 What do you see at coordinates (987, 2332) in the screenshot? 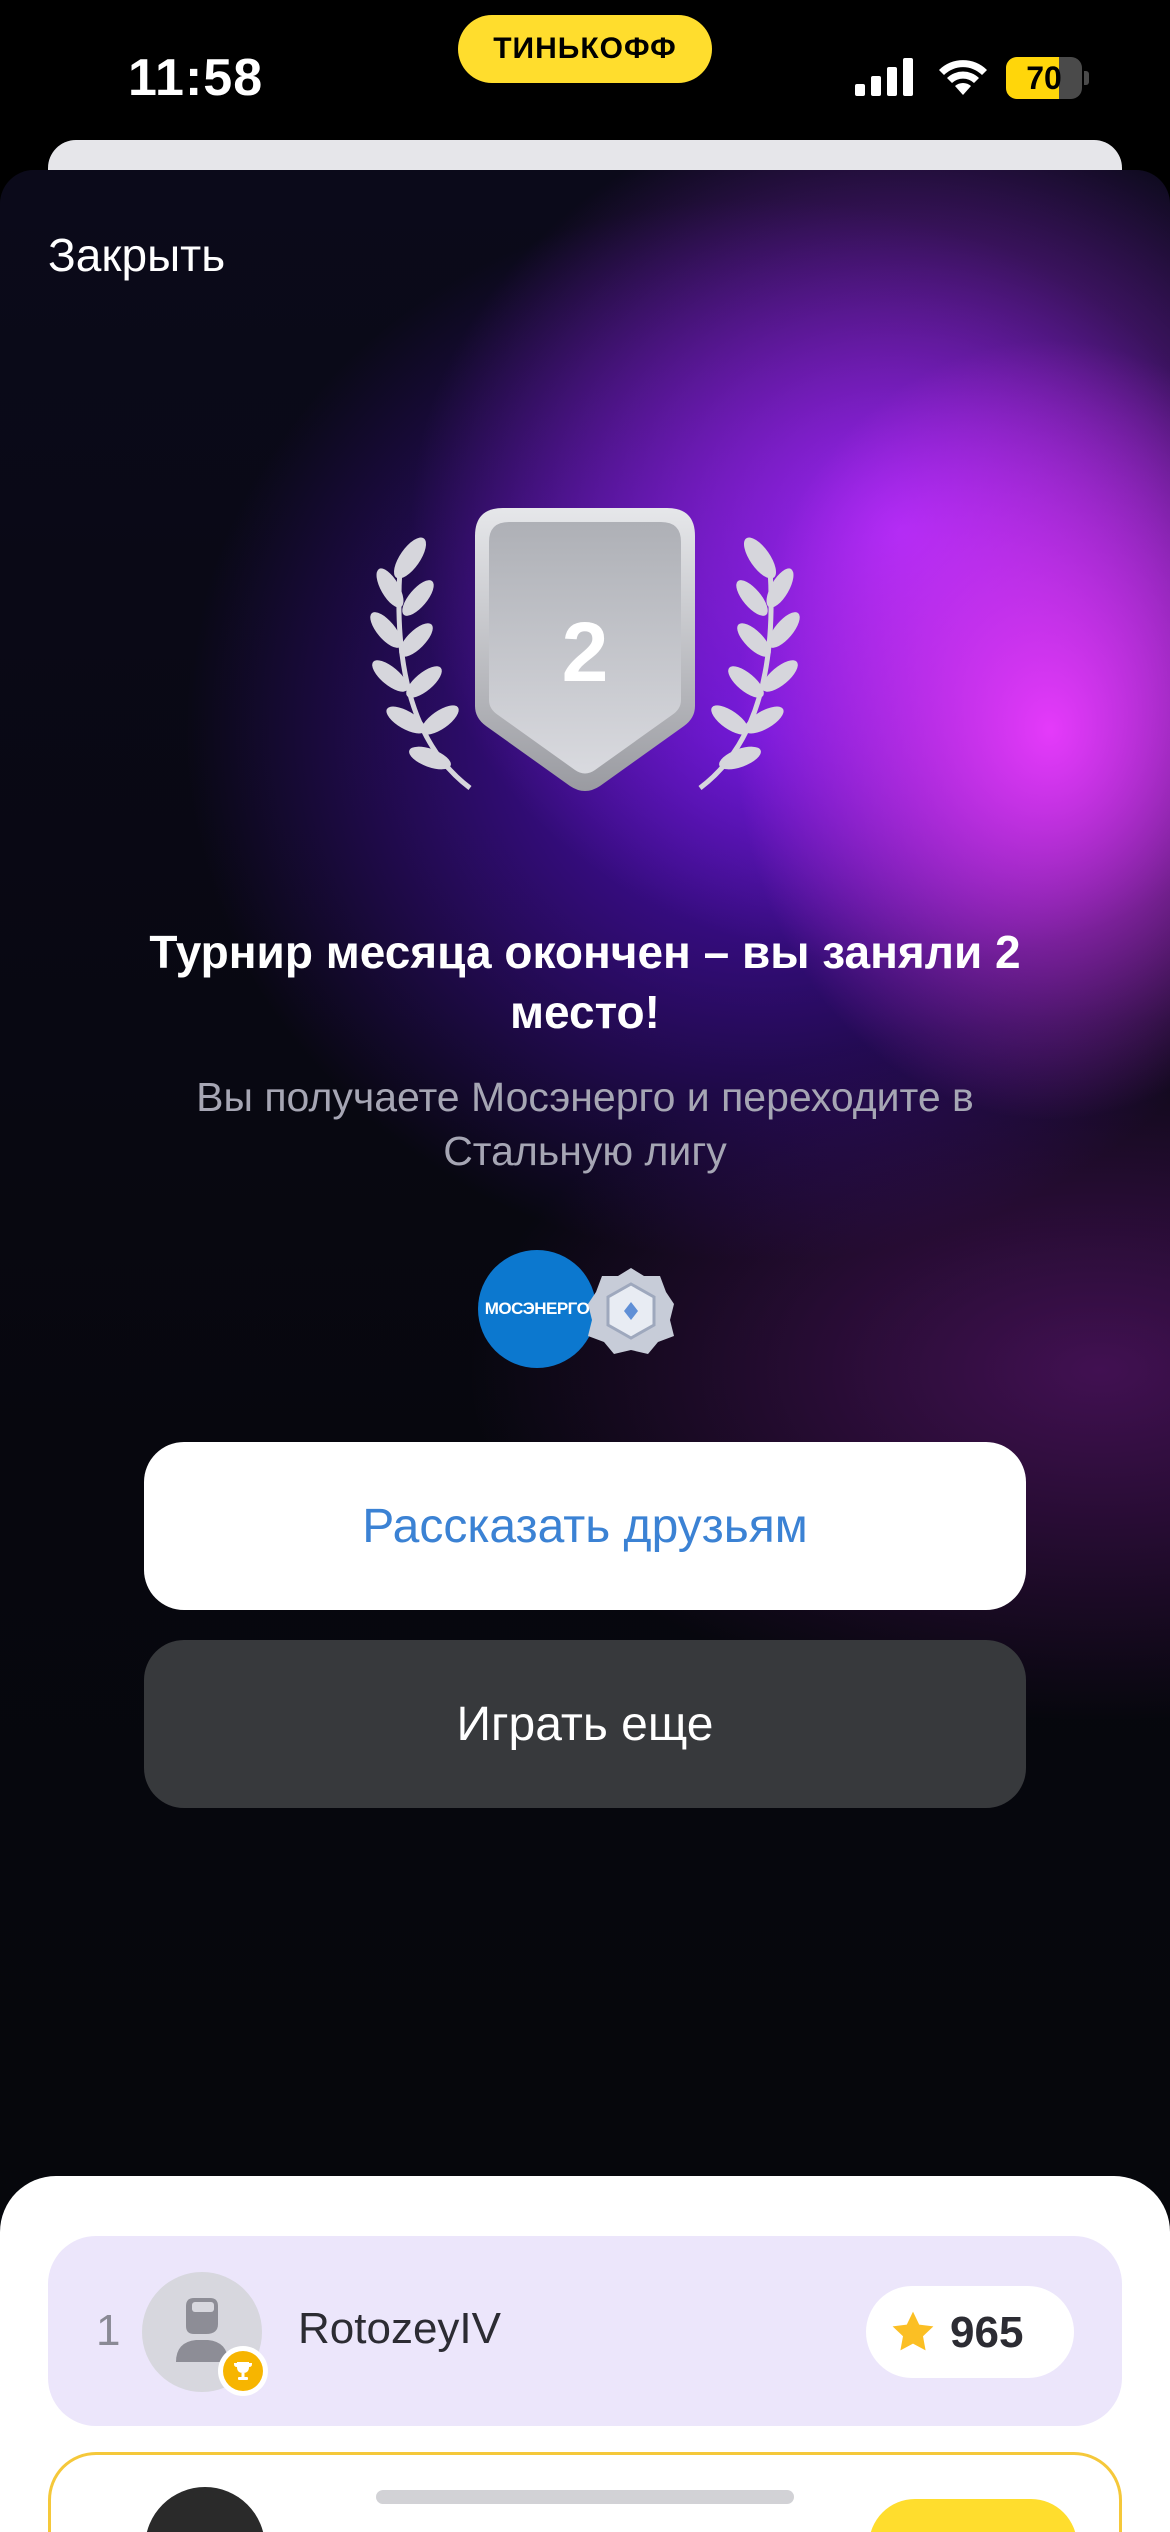
I see `leaderboard-score: 965` at bounding box center [987, 2332].